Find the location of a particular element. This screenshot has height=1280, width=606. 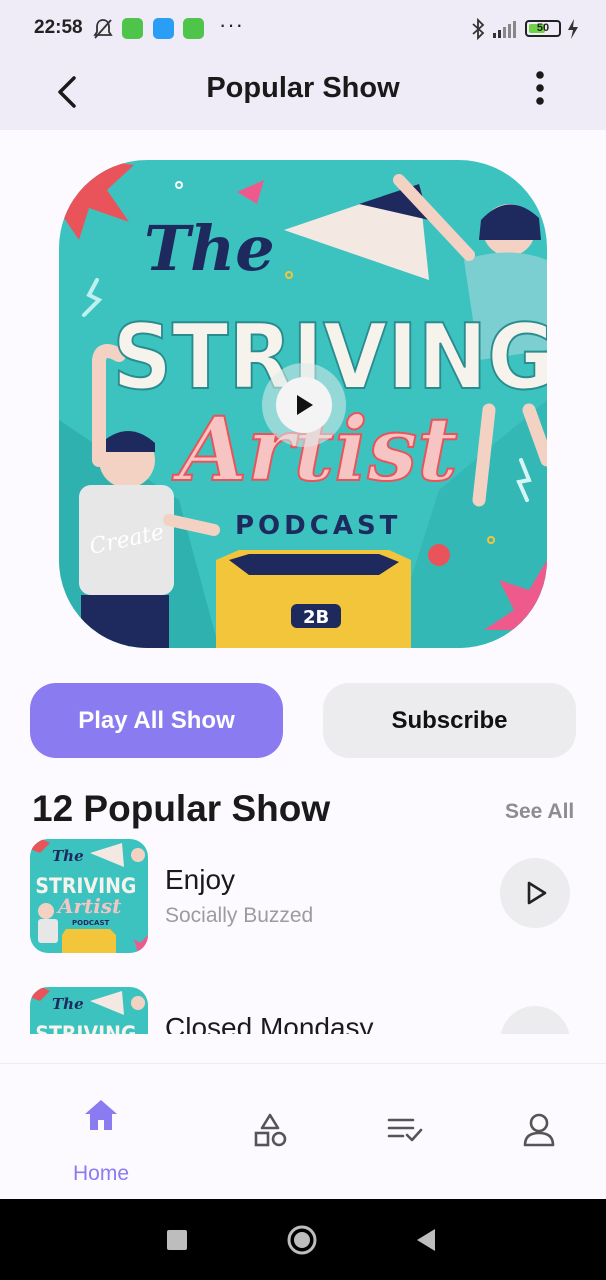

cover-play-button is located at coordinates (304, 405).